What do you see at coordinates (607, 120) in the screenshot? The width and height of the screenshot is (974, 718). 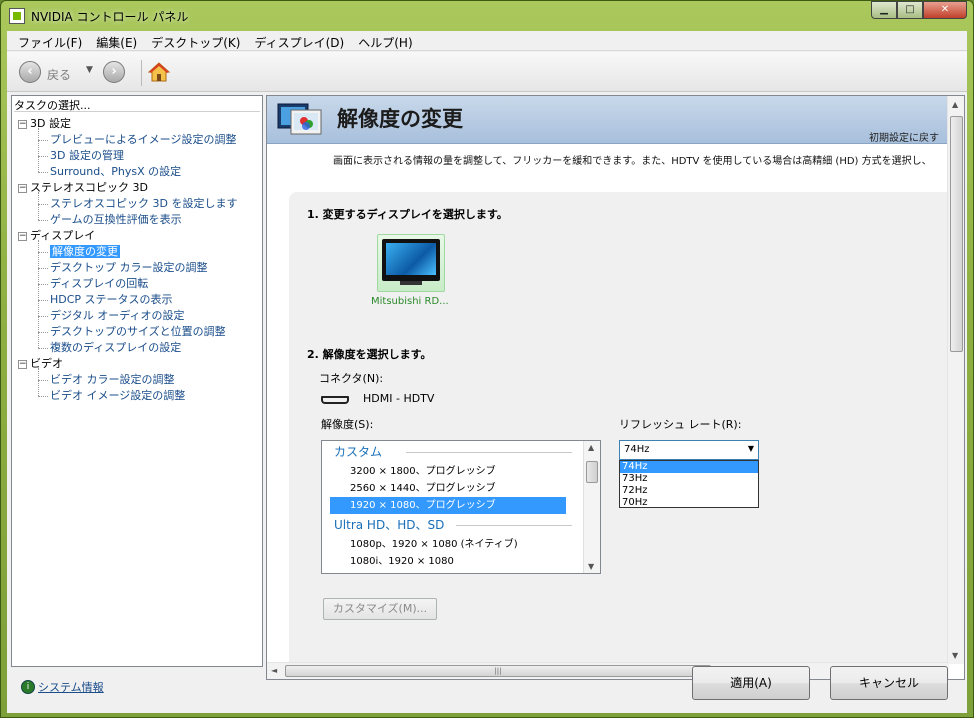 I see `page-header: 解像度の変更 初期設定に戻す` at bounding box center [607, 120].